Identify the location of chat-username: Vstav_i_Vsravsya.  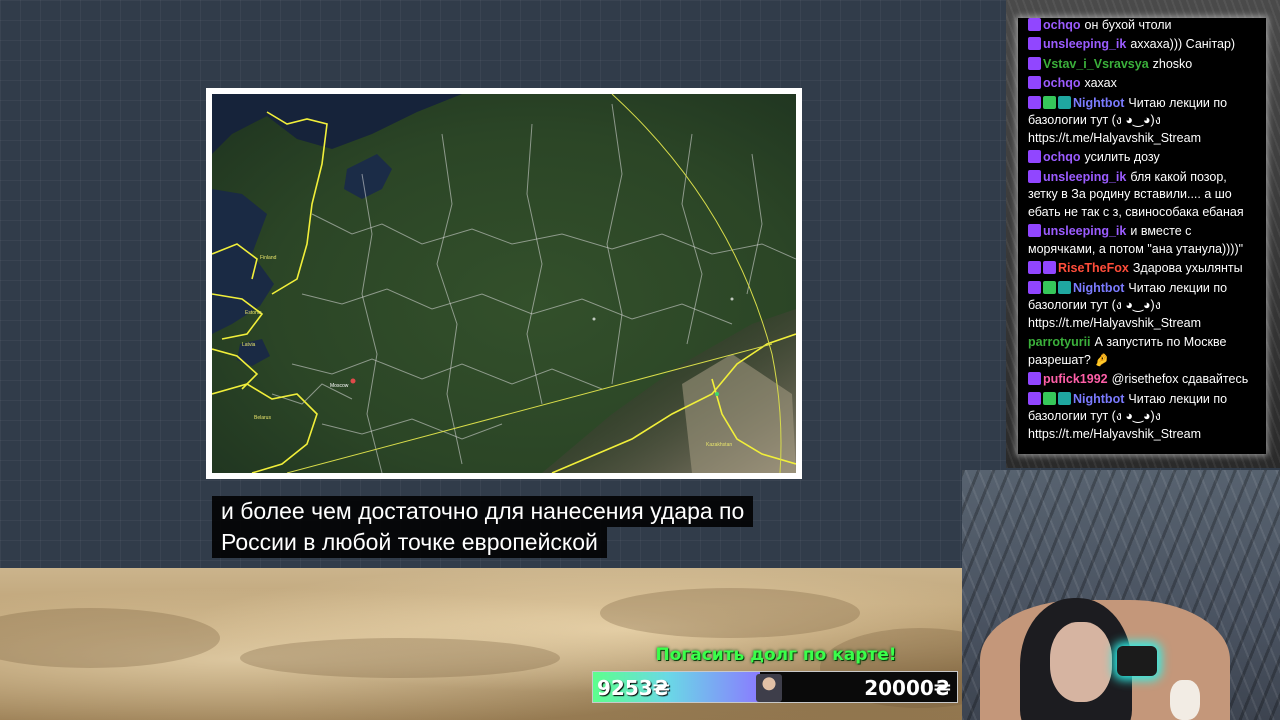
(1096, 64).